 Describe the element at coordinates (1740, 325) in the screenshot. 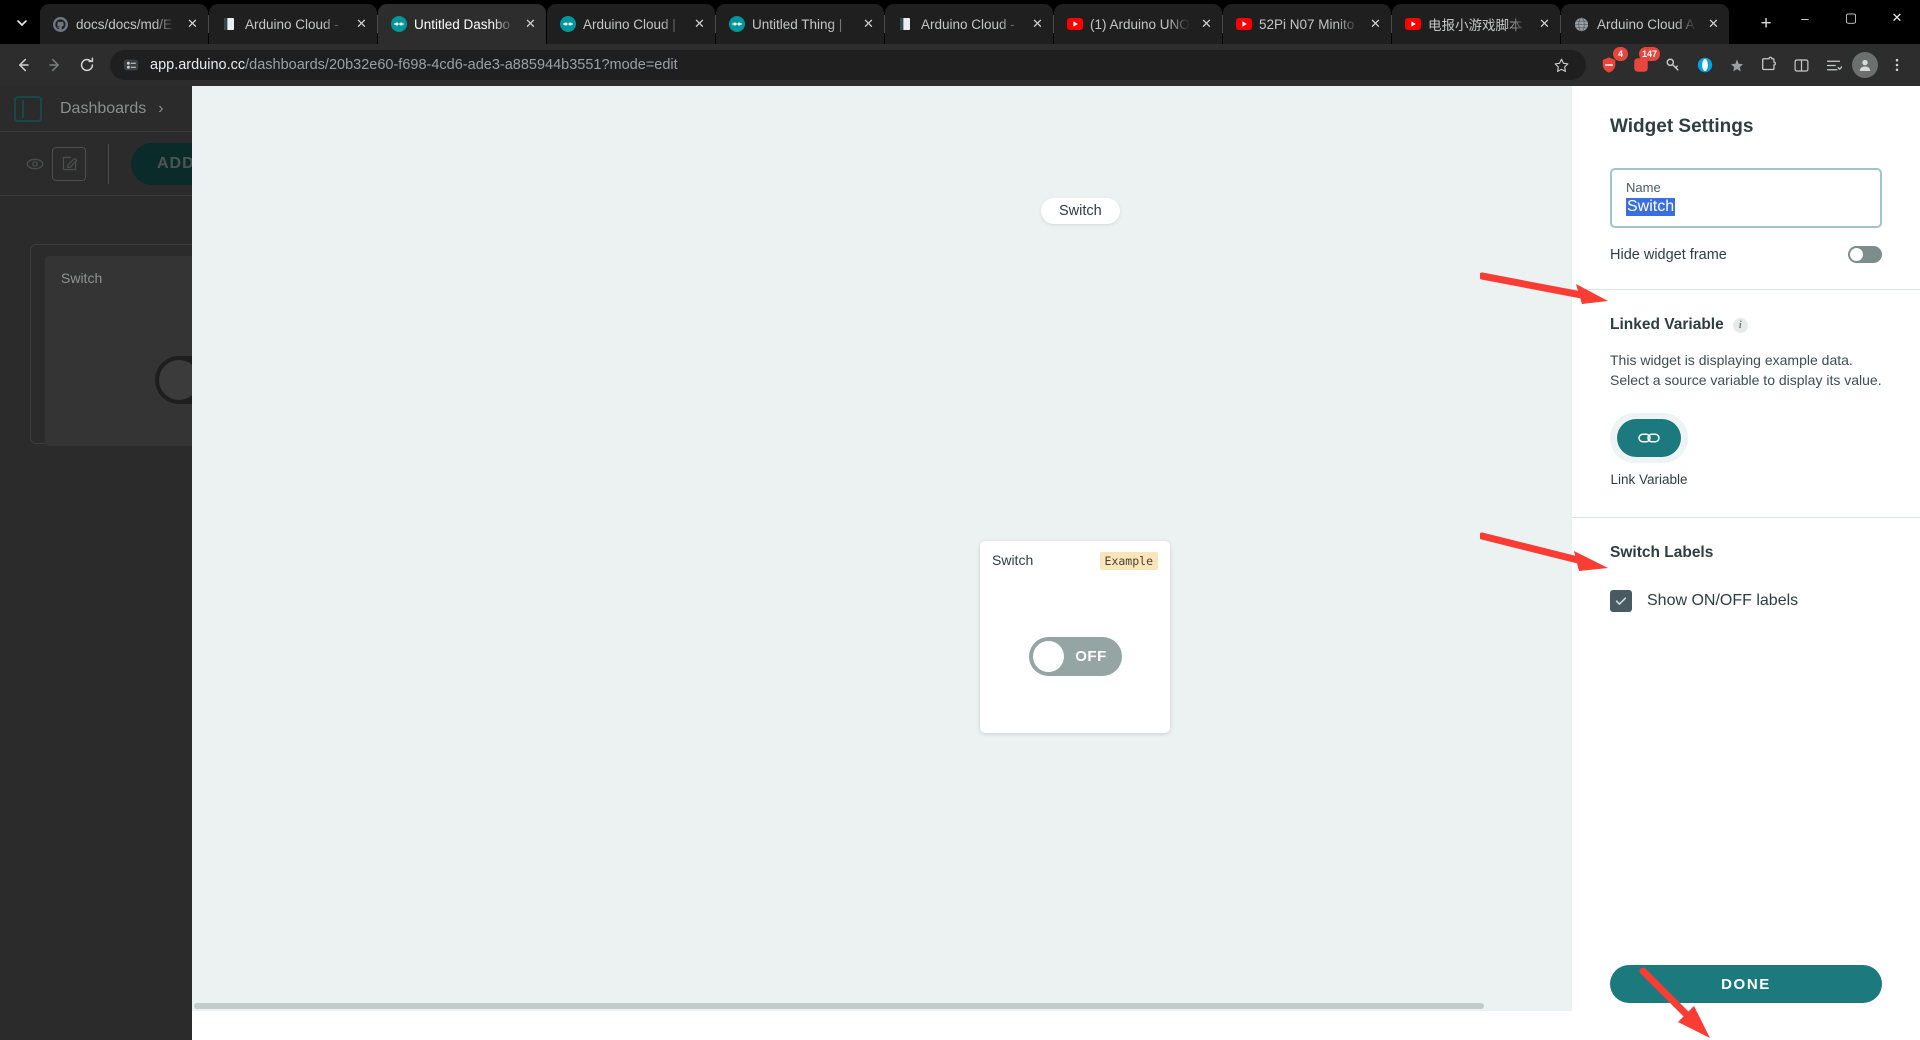

I see `info-icon: i` at that location.